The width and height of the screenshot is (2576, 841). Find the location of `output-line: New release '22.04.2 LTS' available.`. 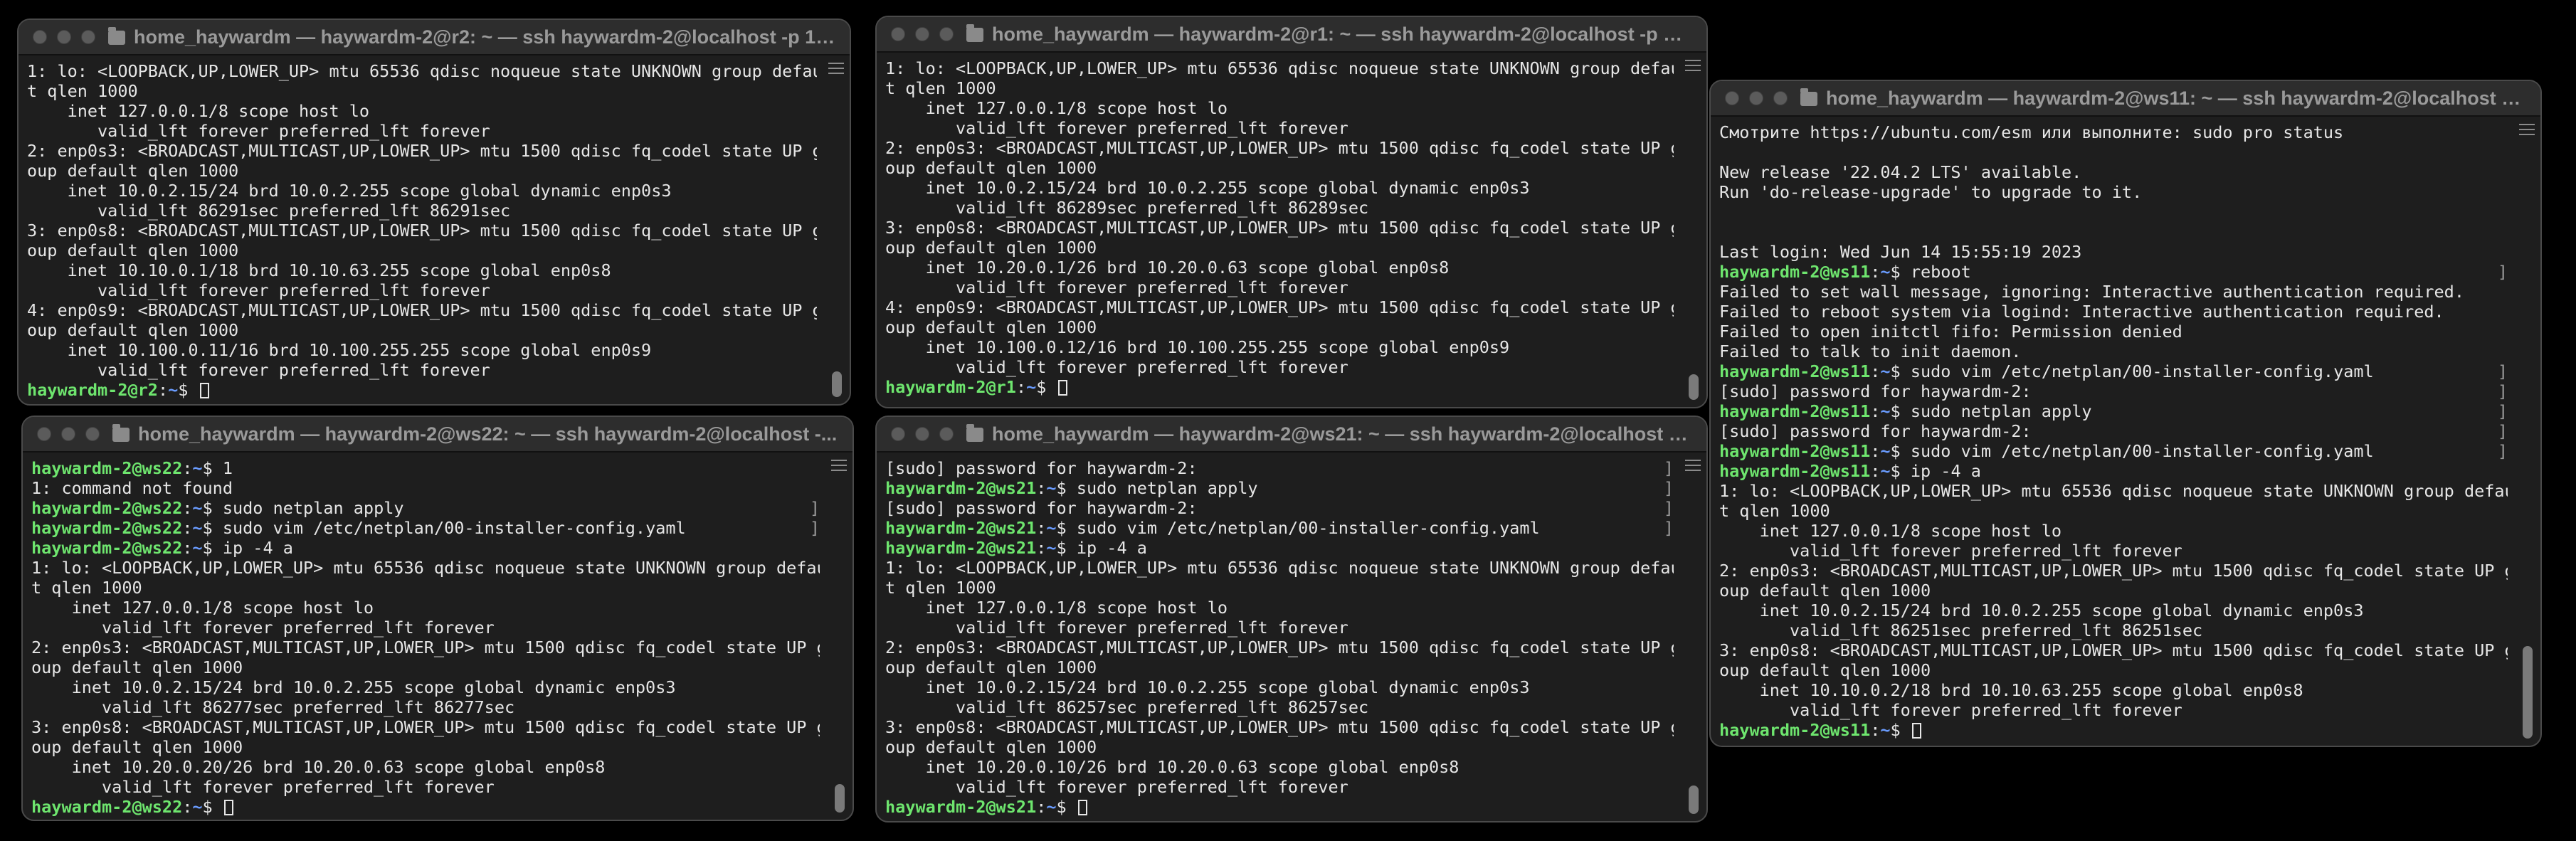

output-line: New release '22.04.2 LTS' available. is located at coordinates (2113, 172).